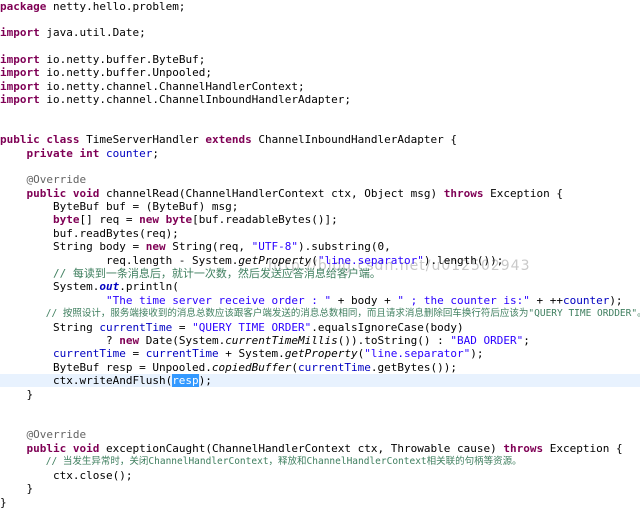  What do you see at coordinates (394, 340) in the screenshot?
I see `code-token: ()).toString() :` at bounding box center [394, 340].